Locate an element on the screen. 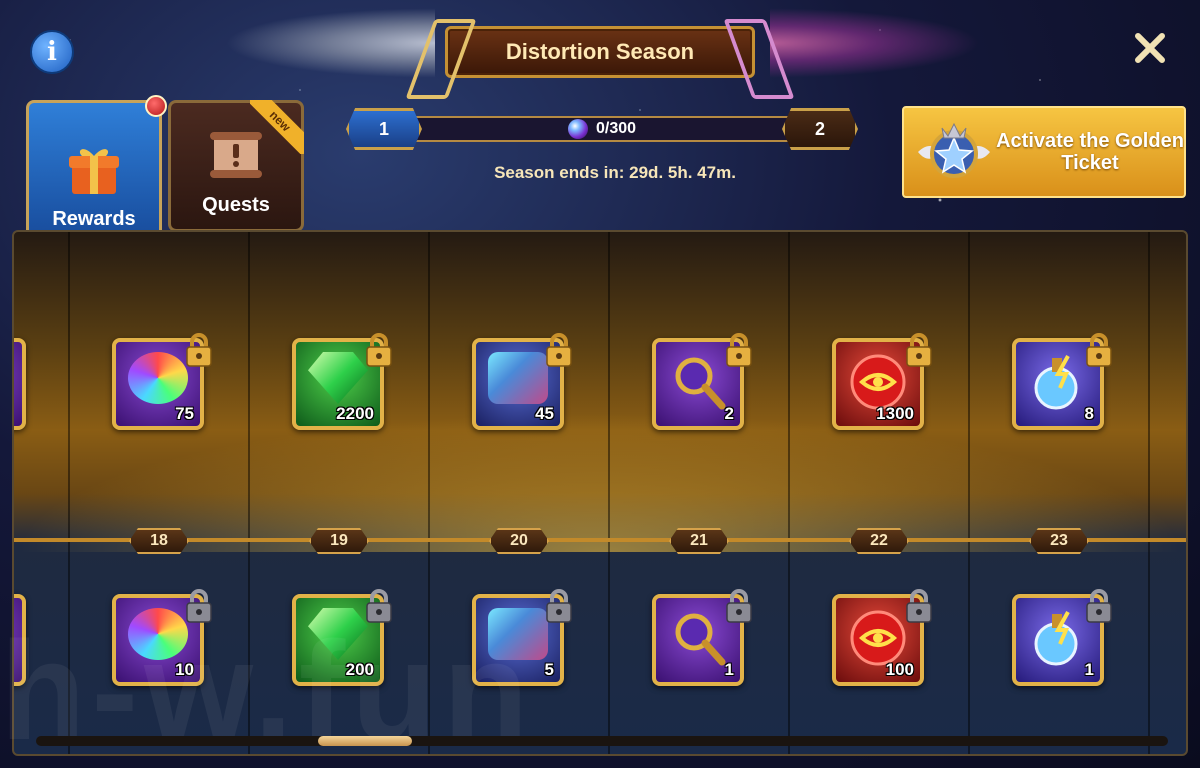 This screenshot has width=1200, height=768. level-number: 23 is located at coordinates (1059, 540).